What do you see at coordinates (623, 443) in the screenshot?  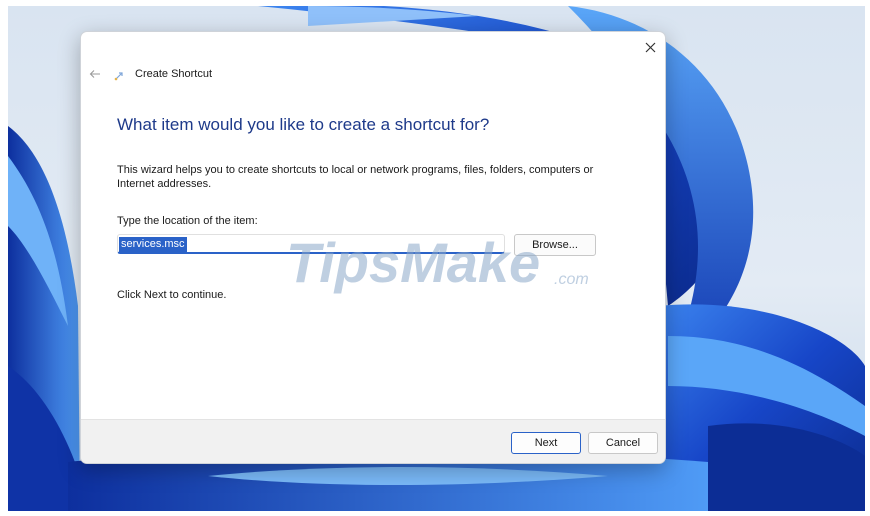 I see `cancel-button: Cancel` at bounding box center [623, 443].